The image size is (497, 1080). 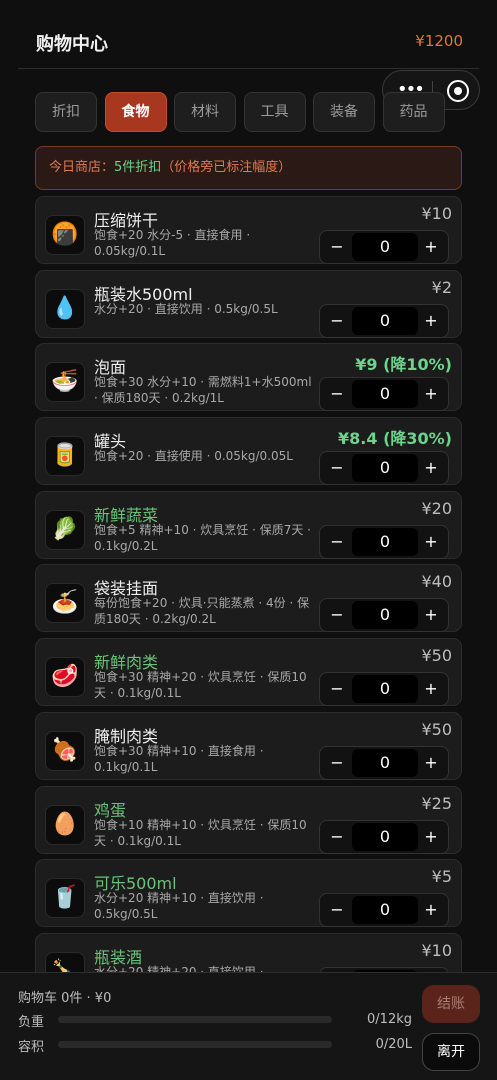 What do you see at coordinates (82, 167) in the screenshot?
I see `notice-prefix: 今日商店：` at bounding box center [82, 167].